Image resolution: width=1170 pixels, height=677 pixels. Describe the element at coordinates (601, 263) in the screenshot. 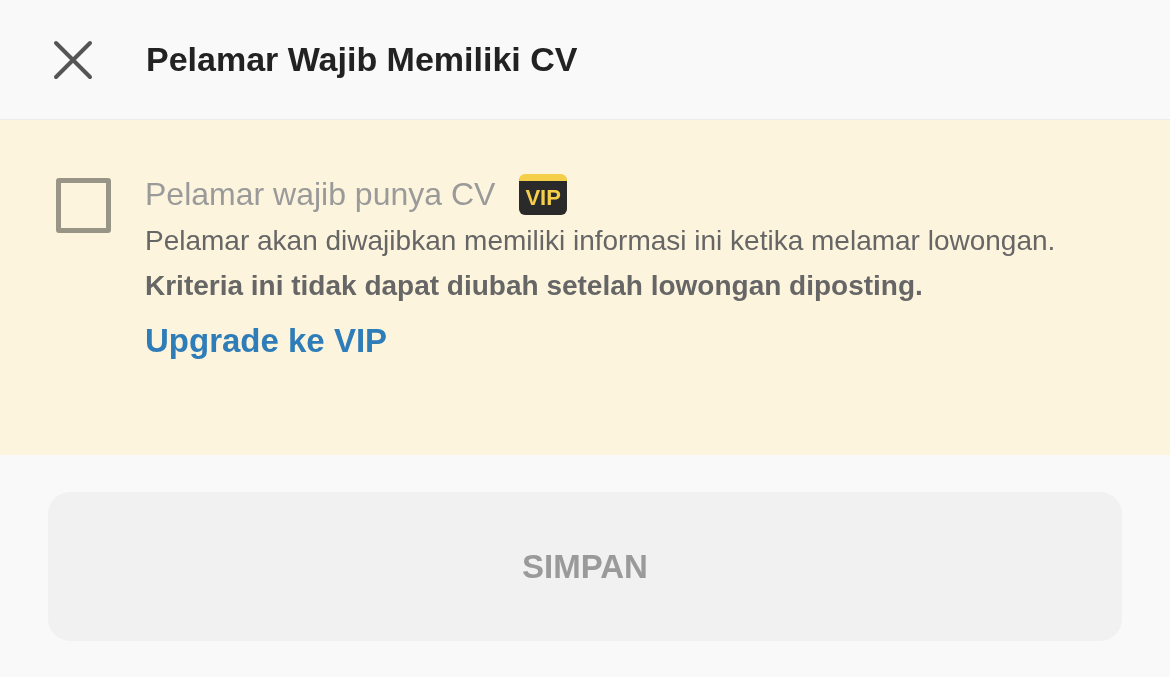

I see `description-text: Pelamar akan diwajibkan memiliki informasi ini ketika melamar lowongan. Kriteria ini tidak dapat diubah setelah lowongan diposting.` at that location.